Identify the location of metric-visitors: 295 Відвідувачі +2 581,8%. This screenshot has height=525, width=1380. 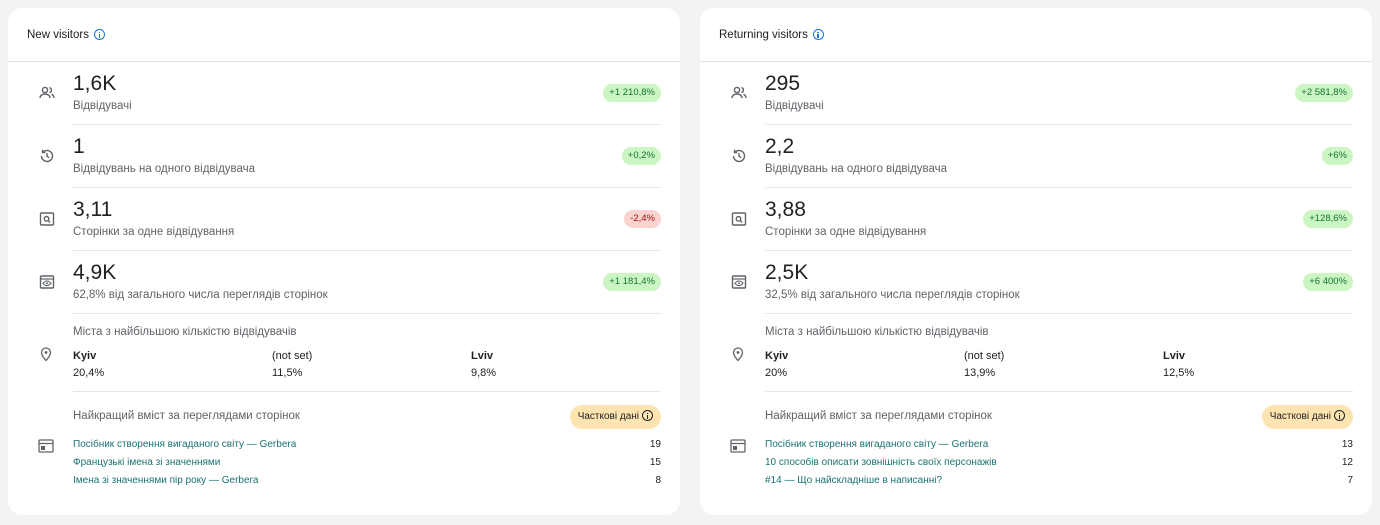
(1042, 93).